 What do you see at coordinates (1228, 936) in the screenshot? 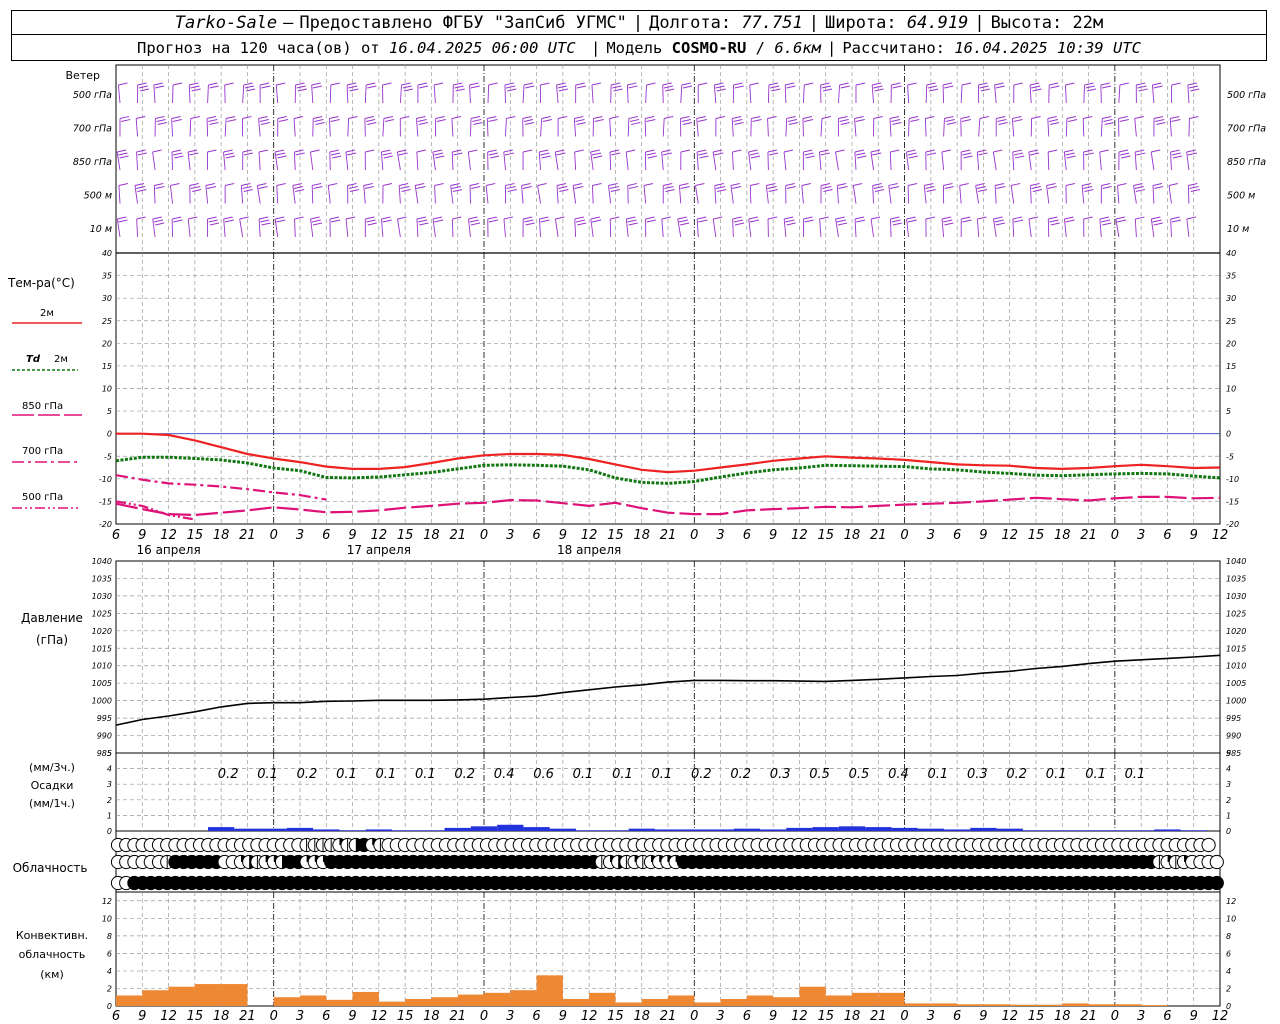
I see `conv-tick-label-right: 8` at bounding box center [1228, 936].